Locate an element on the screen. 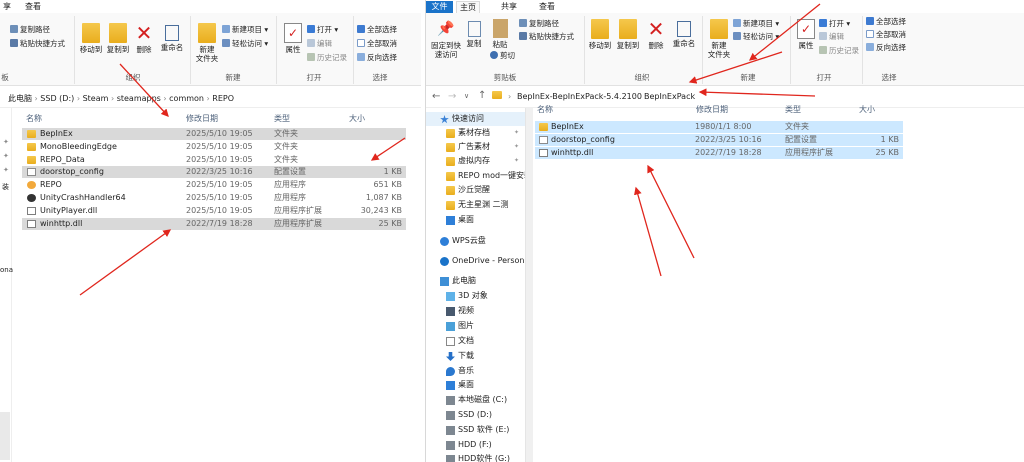 The width and height of the screenshot is (1024, 462). nav-item: 无主星渊 二测 is located at coordinates (475, 205).